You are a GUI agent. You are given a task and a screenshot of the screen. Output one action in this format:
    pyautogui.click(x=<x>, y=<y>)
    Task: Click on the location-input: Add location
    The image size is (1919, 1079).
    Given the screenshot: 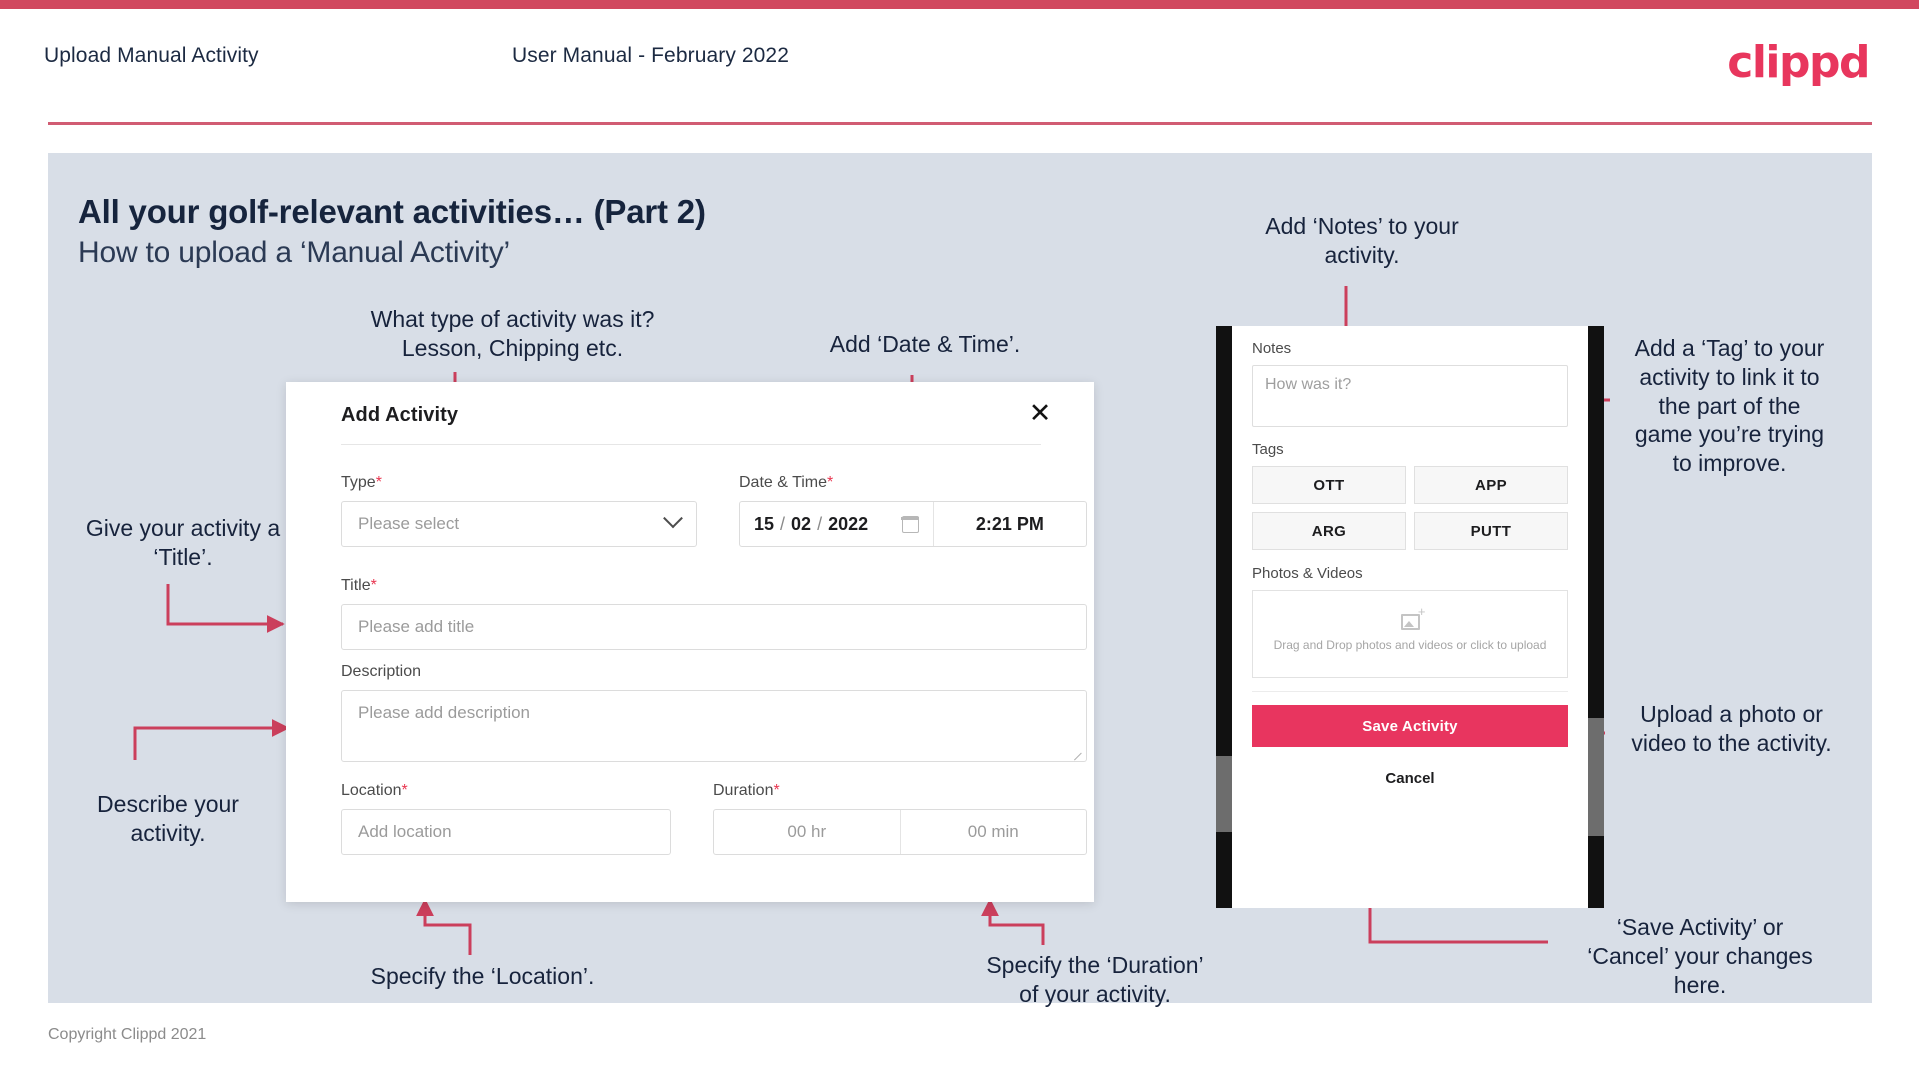 What is the action you would take?
    pyautogui.click(x=506, y=832)
    